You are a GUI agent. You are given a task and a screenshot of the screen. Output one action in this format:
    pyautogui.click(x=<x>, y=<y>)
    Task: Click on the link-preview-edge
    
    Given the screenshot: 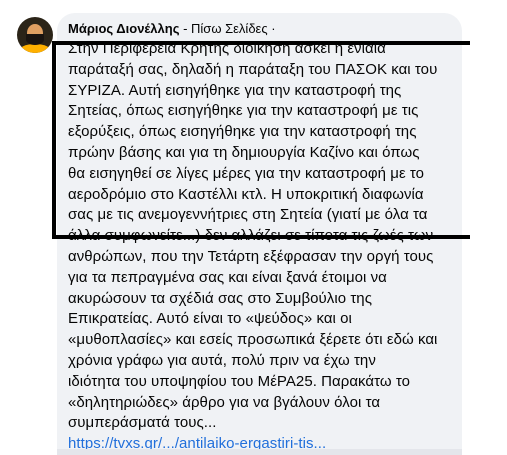 What is the action you would take?
    pyautogui.click(x=259, y=452)
    